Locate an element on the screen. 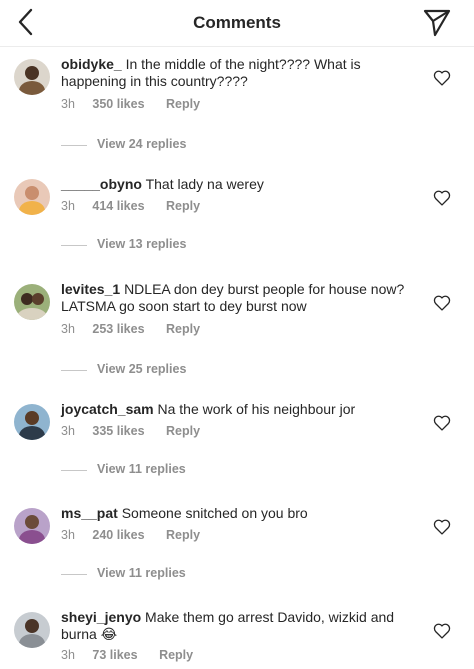  page-title: Comments is located at coordinates (237, 22).